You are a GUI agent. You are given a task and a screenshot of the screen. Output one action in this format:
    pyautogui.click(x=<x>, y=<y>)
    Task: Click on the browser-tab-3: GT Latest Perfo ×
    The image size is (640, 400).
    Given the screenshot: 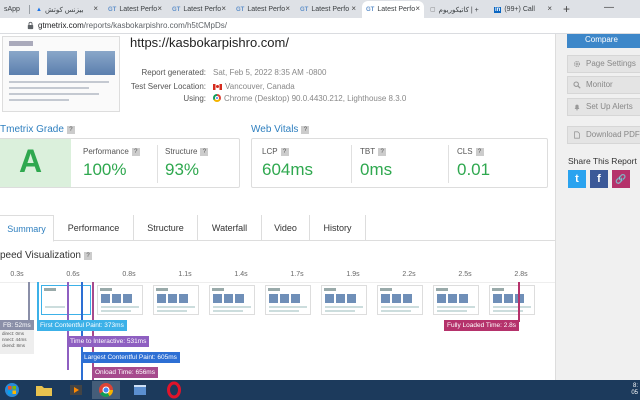 What is the action you would take?
    pyautogui.click(x=199, y=9)
    